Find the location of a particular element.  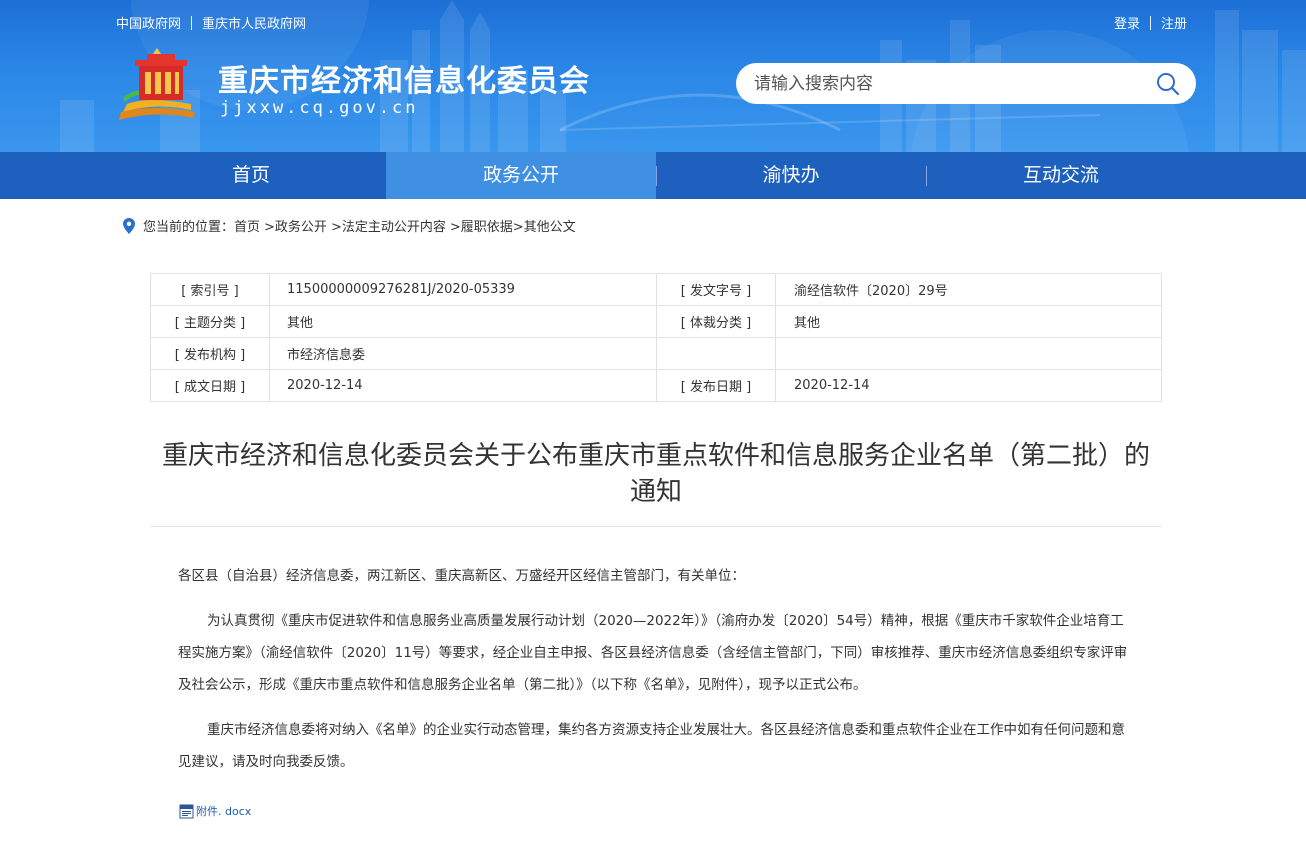

meta-label: [ 发布机构 ] is located at coordinates (210, 353).